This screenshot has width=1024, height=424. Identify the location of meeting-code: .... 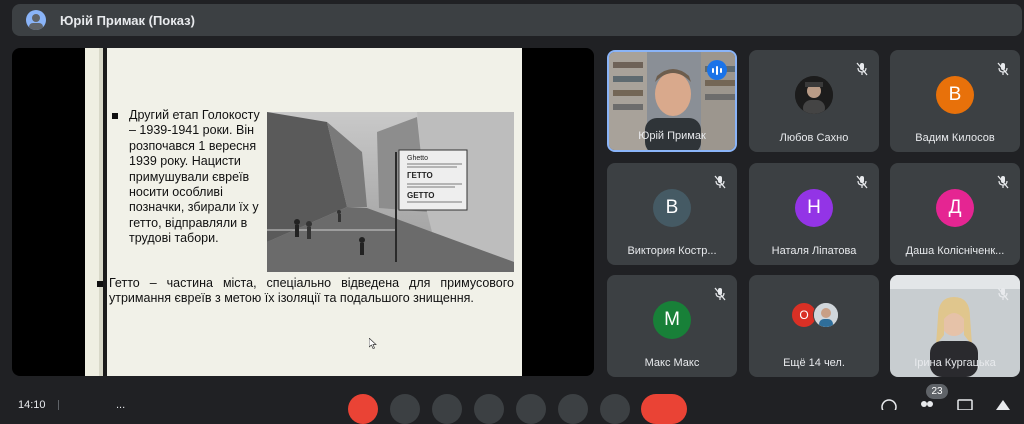
(121, 405).